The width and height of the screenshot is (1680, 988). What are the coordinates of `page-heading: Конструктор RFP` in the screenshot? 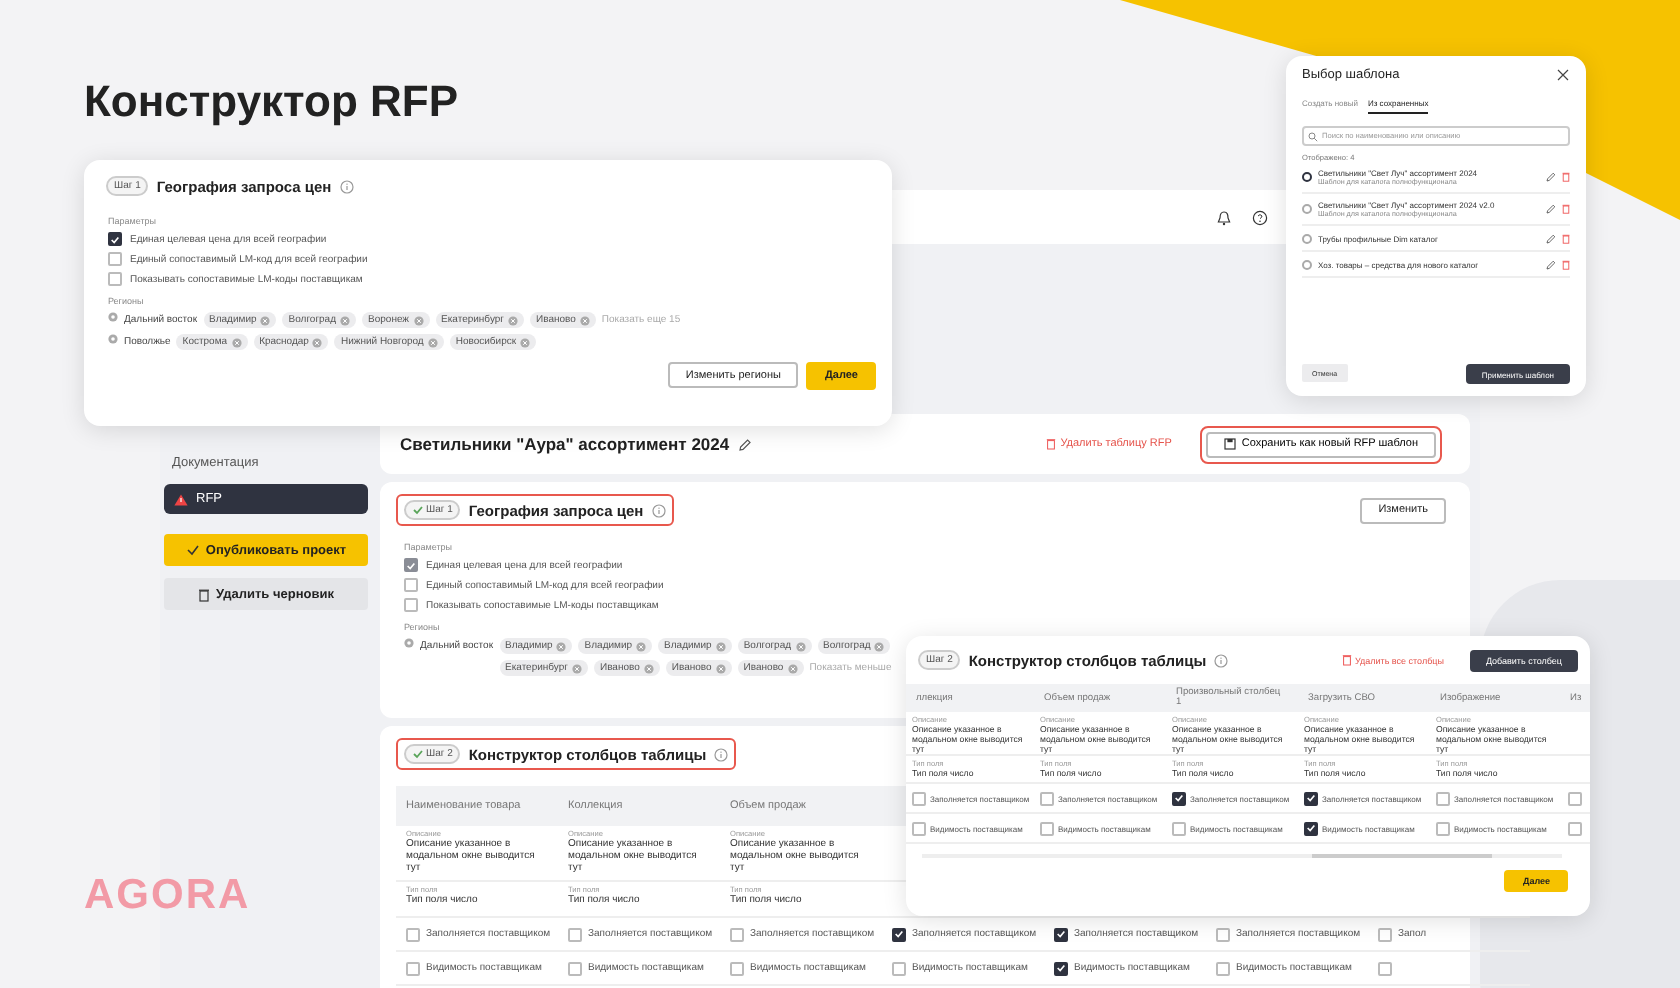 It's located at (271, 102).